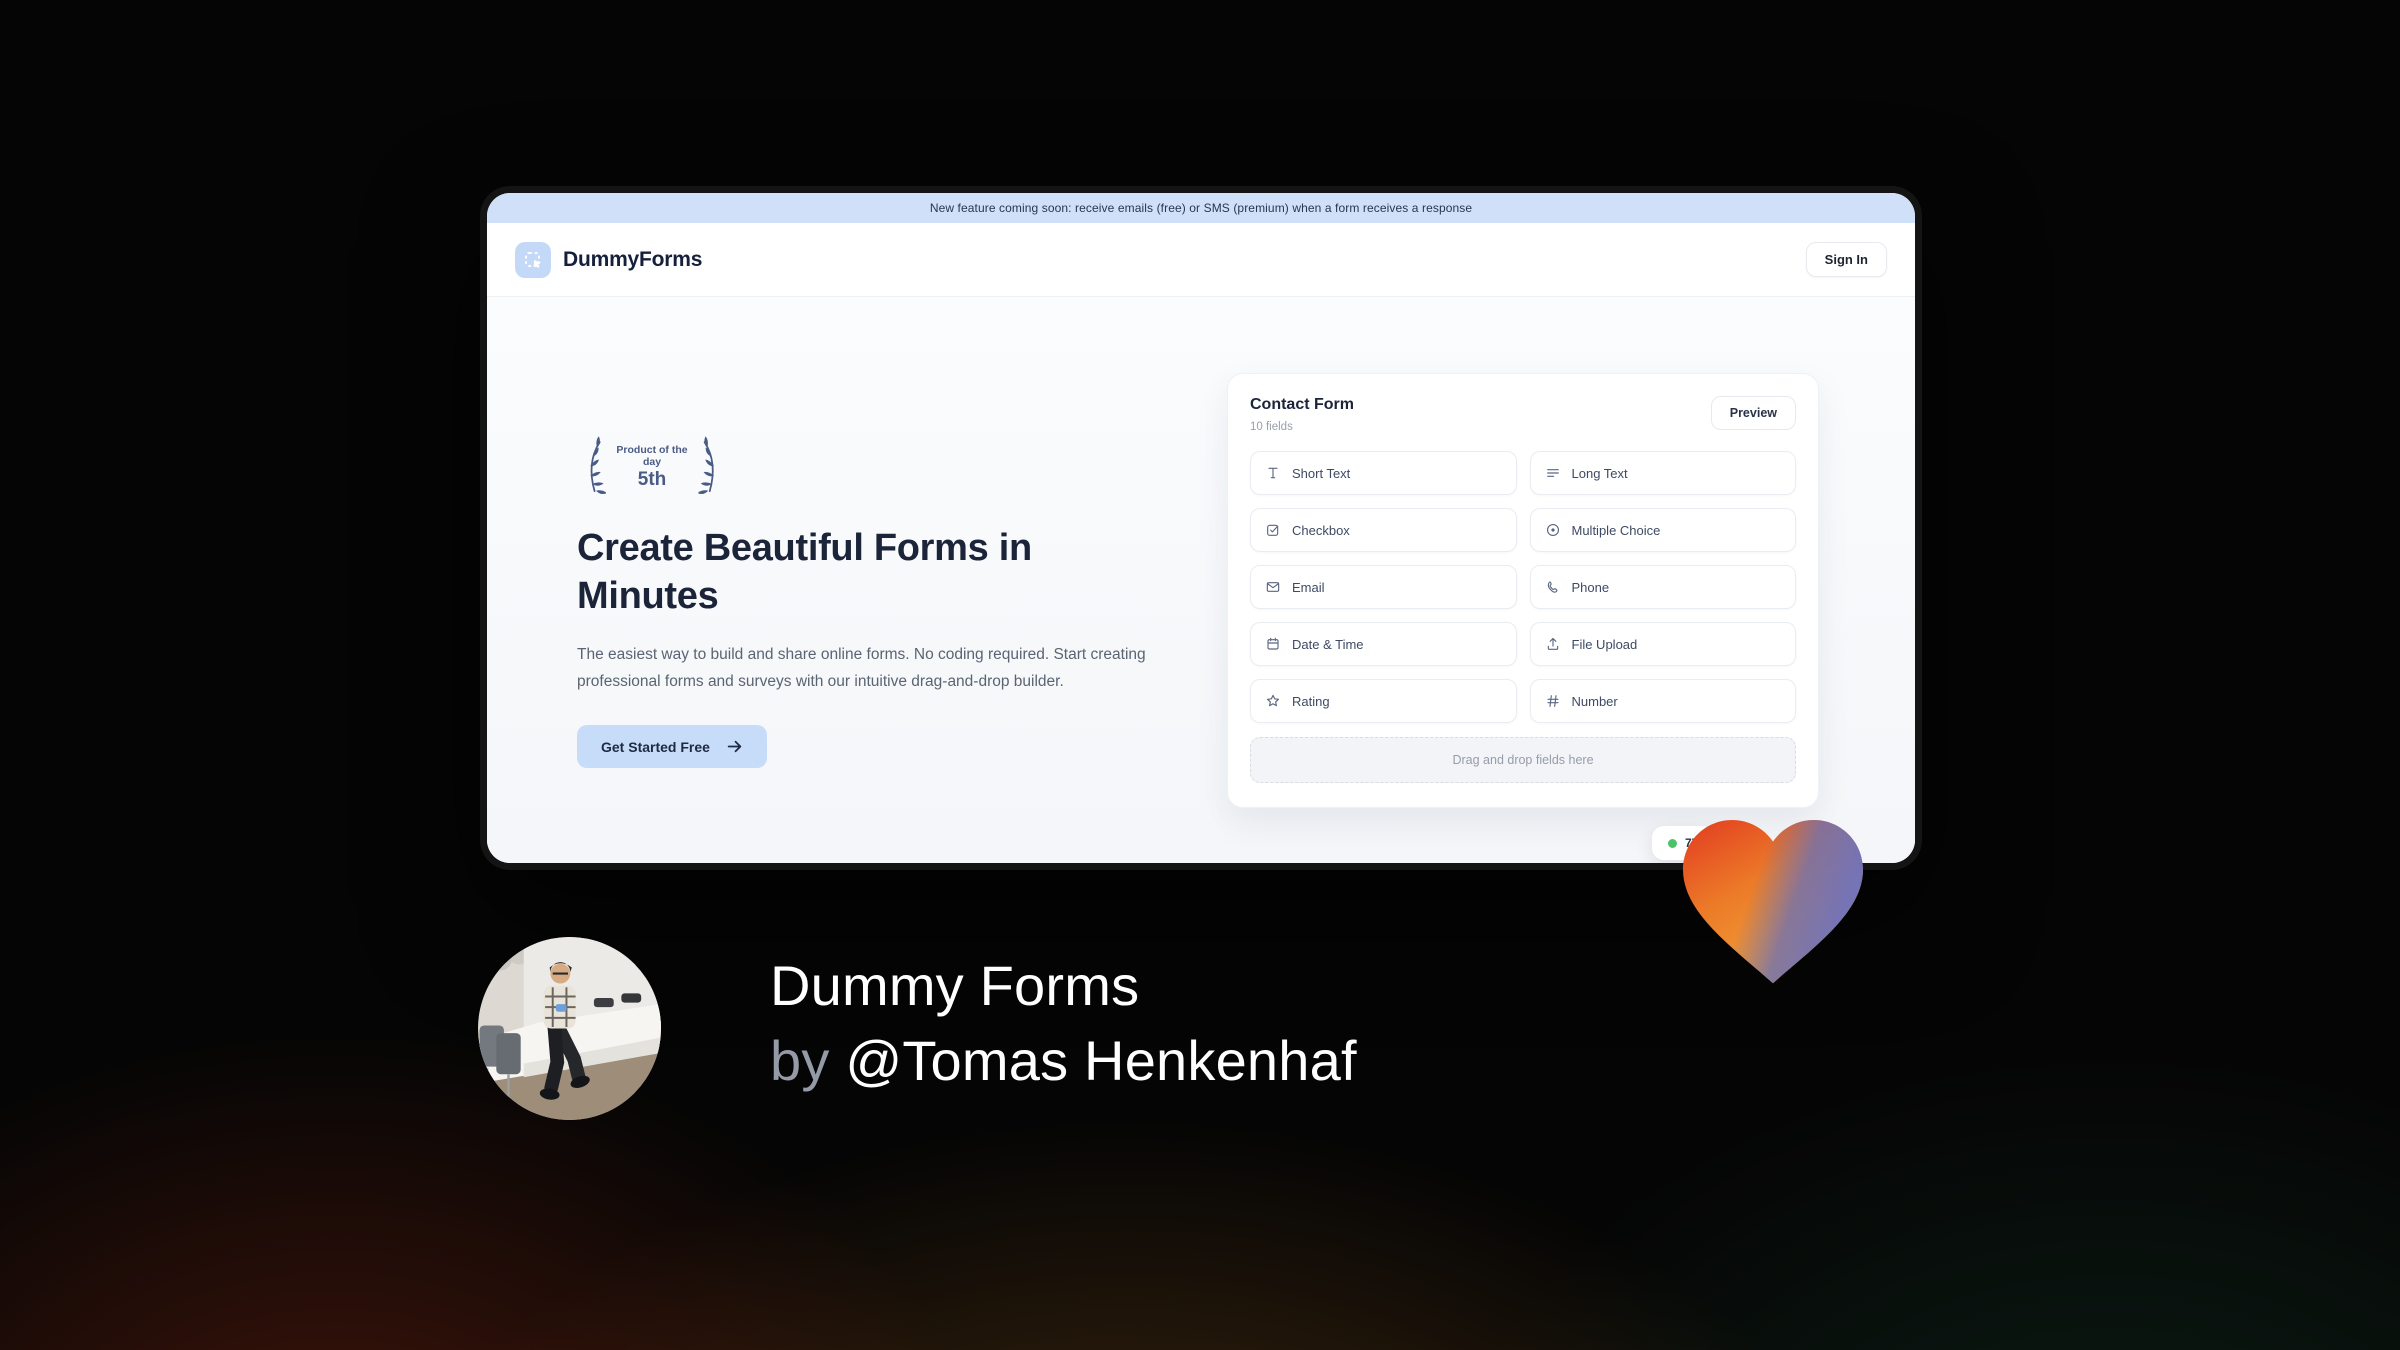 This screenshot has width=2400, height=1350. What do you see at coordinates (1271, 427) in the screenshot?
I see `form-field-count: 10 fields` at bounding box center [1271, 427].